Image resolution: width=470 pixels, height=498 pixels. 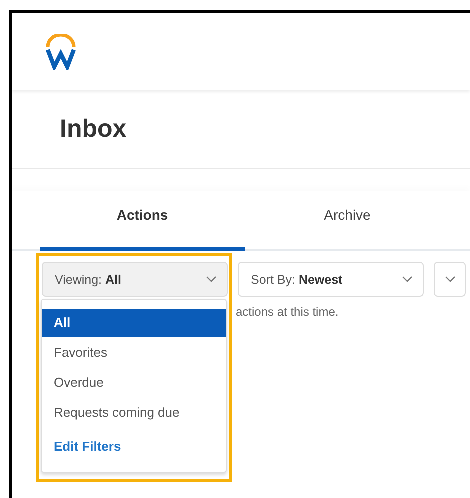 What do you see at coordinates (134, 413) in the screenshot?
I see `menu-item: Requests coming due` at bounding box center [134, 413].